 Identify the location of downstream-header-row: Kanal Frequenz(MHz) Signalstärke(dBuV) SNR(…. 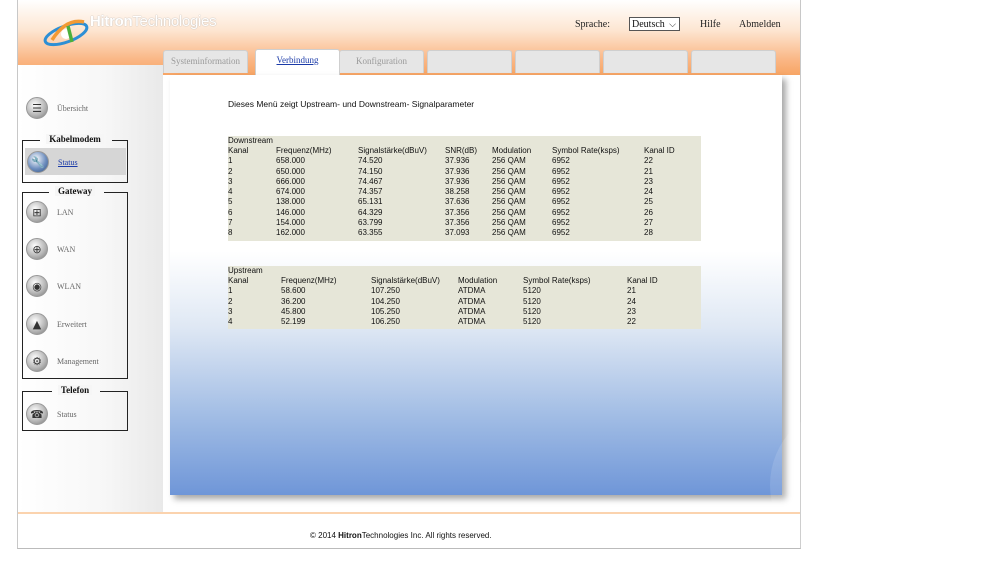
(464, 151).